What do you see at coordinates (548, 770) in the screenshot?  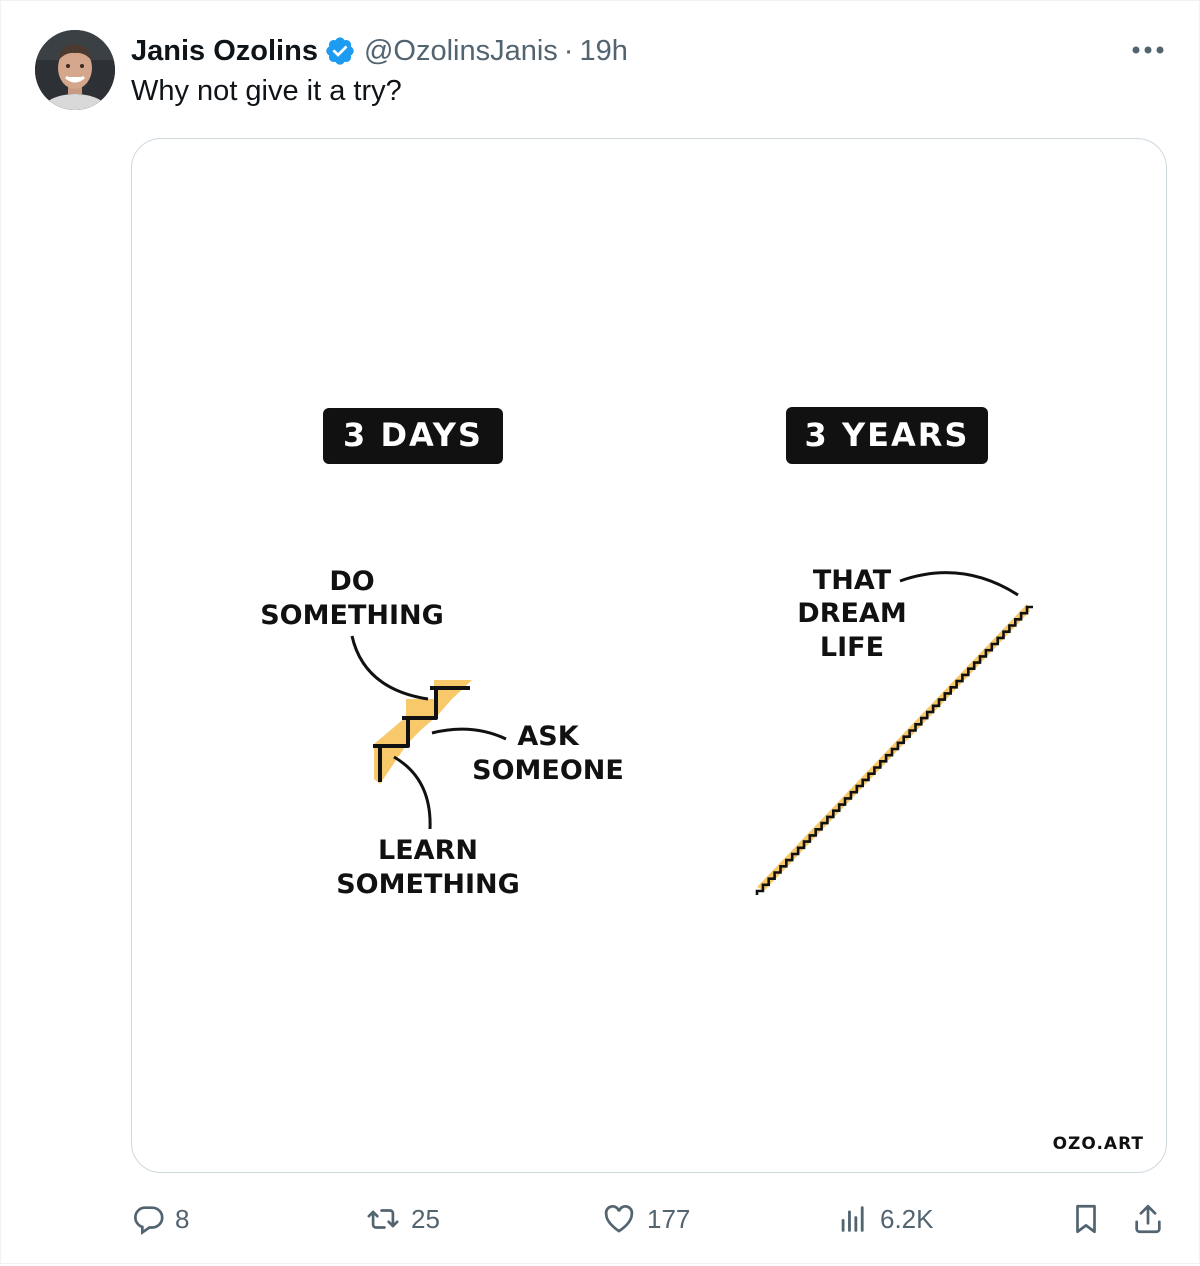 I see `label-someone: SOMEONE` at bounding box center [548, 770].